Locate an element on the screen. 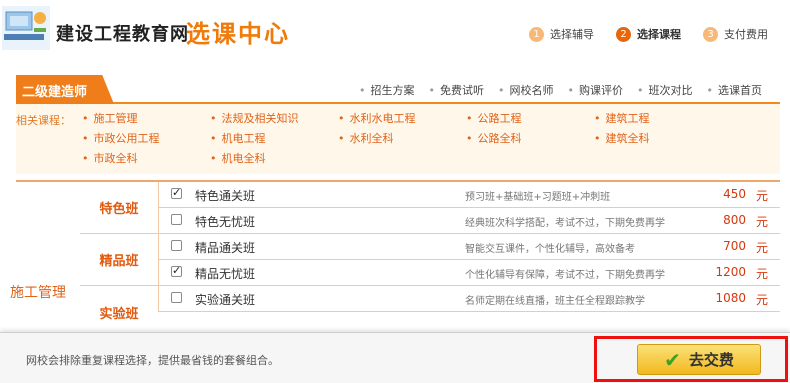  table-row: 特色无忧班 经典班次科学搭配，考试不过，下期免费再学 800 元 is located at coordinates (469, 221).